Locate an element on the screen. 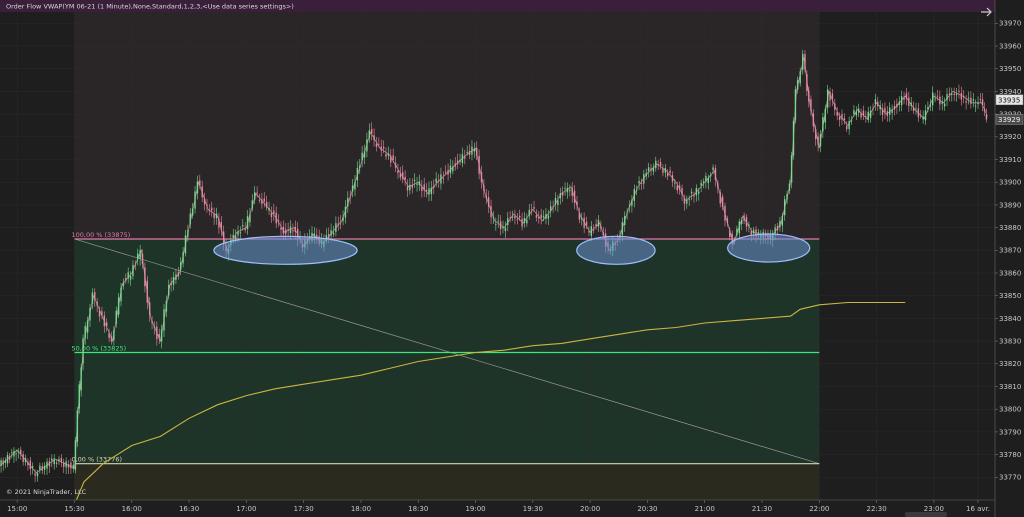  horizontal-scrollbar is located at coordinates (926, 514).